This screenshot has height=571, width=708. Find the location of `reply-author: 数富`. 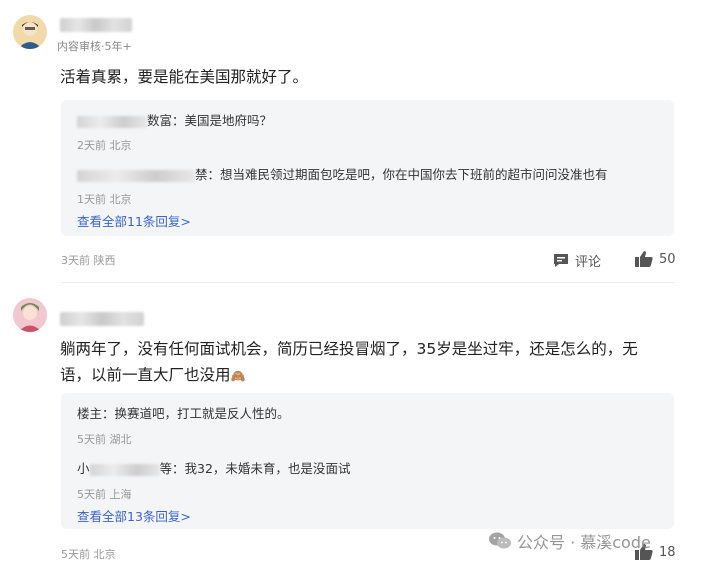

reply-author: 数富 is located at coordinates (159, 120).